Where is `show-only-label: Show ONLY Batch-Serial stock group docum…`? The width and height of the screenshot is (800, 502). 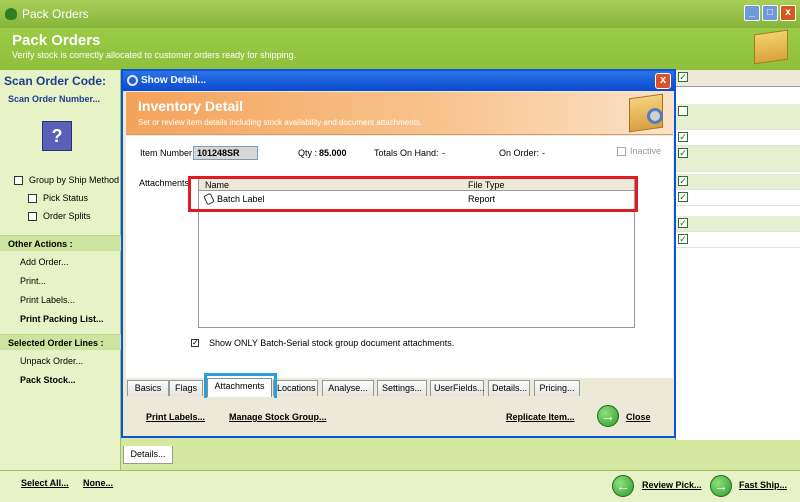 show-only-label: Show ONLY Batch-Serial stock group docum… is located at coordinates (332, 343).